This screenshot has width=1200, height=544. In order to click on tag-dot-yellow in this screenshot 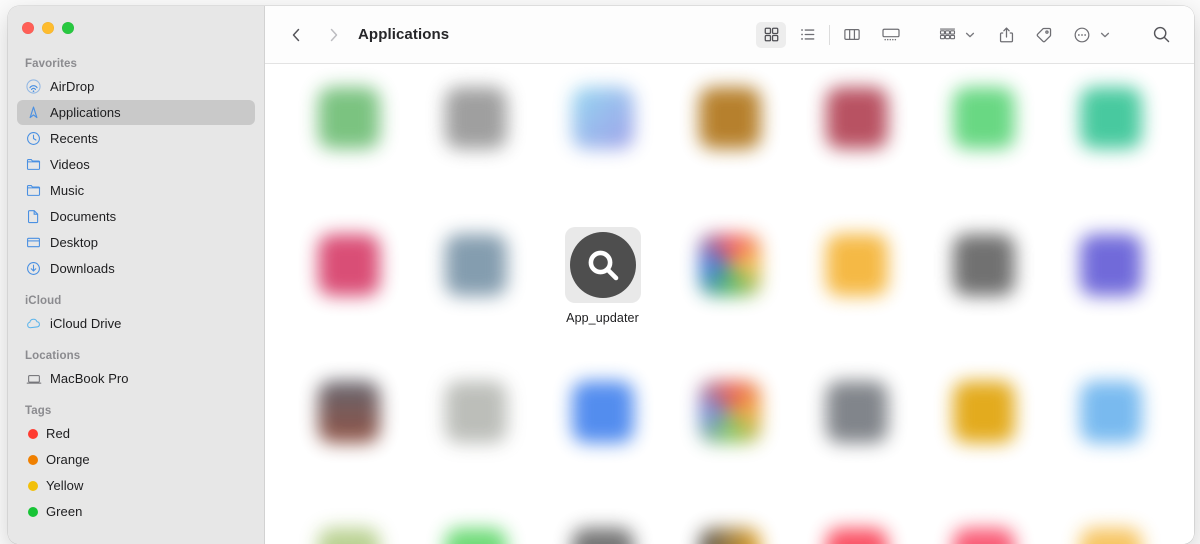, I will do `click(33, 485)`.